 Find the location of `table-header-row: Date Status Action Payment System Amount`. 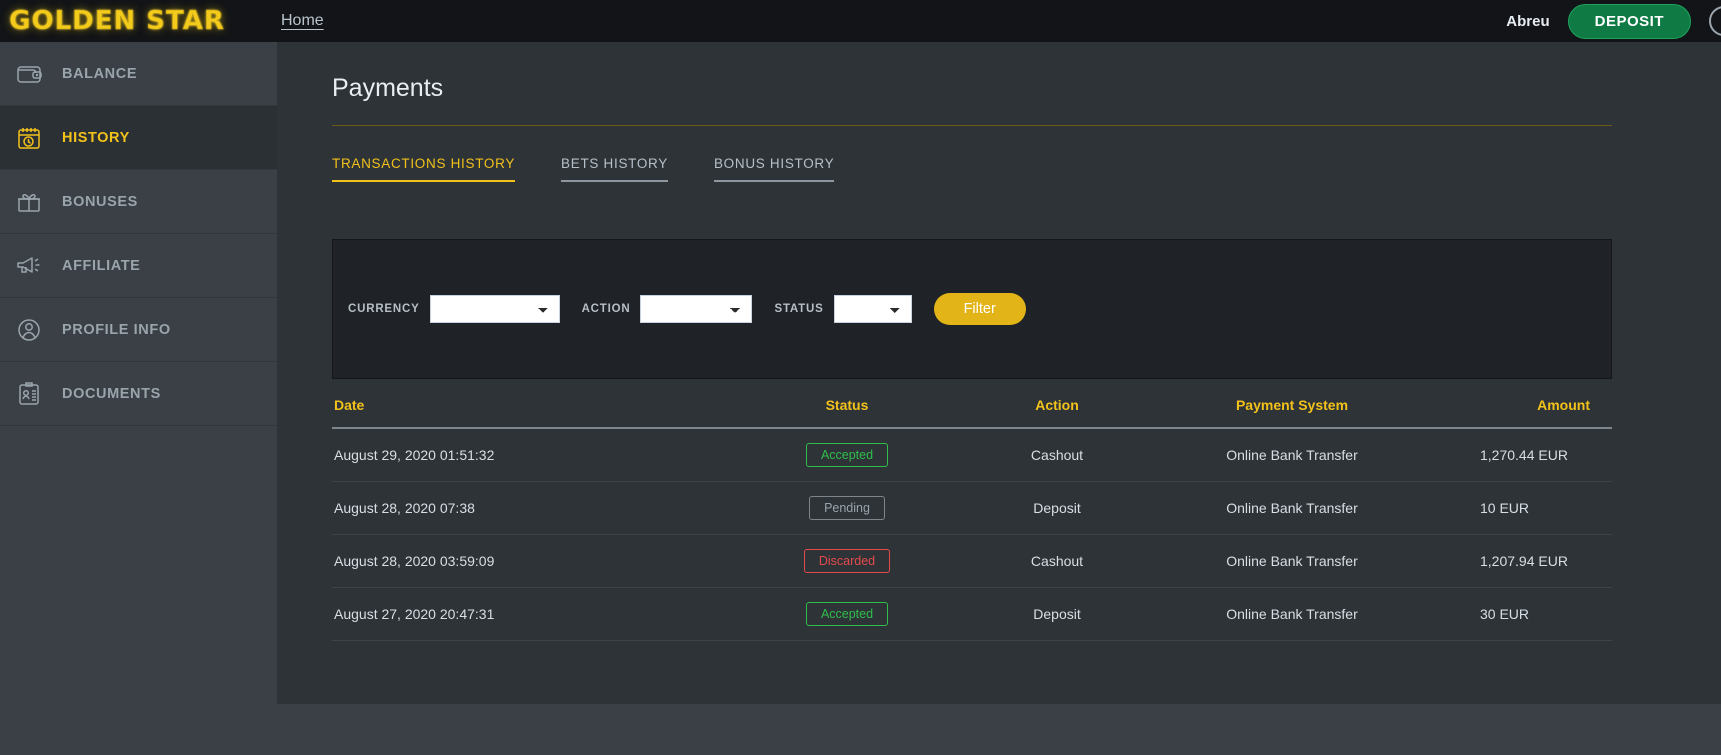

table-header-row: Date Status Action Payment System Amount is located at coordinates (972, 404).